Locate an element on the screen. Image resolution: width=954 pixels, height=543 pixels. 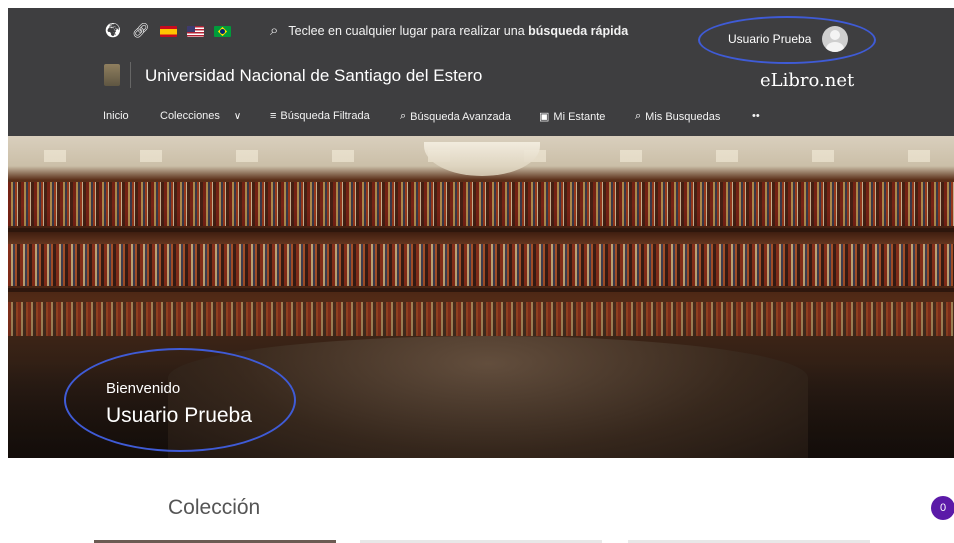
nav-inicio-label: Inicio is located at coordinates (116, 116).